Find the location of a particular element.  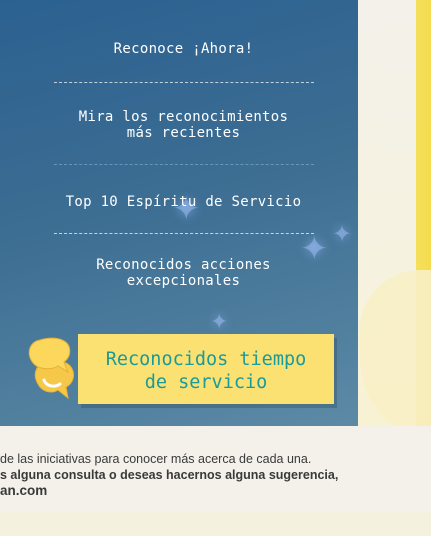

menu-item-top-10: Top 10 Espíritu de Servicio is located at coordinates (183, 202).